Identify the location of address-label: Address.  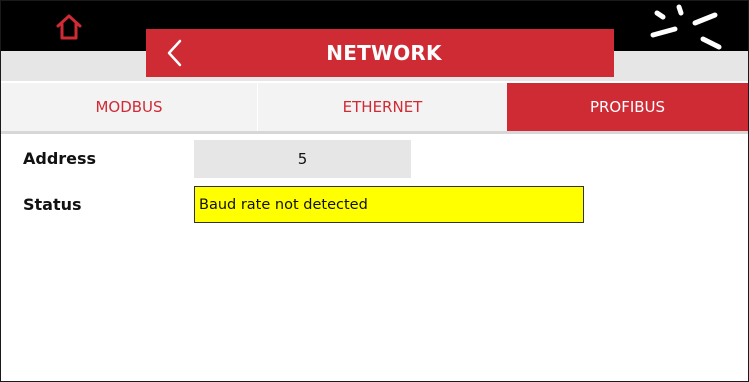
(60, 158).